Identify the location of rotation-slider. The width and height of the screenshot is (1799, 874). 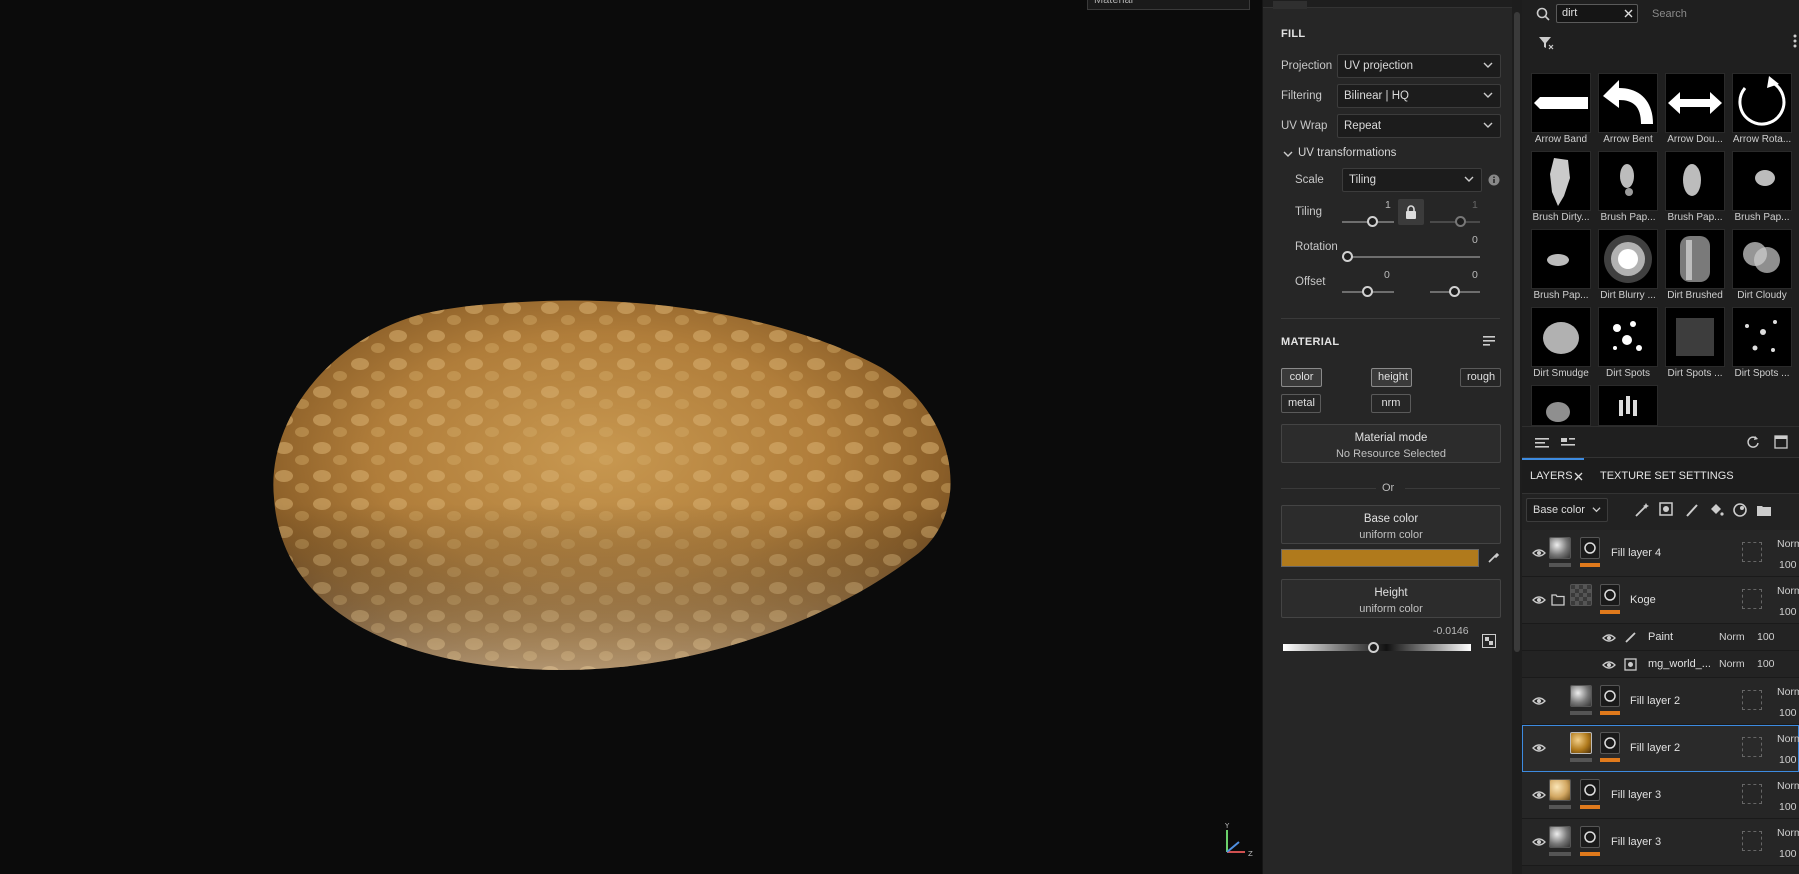
(1411, 257).